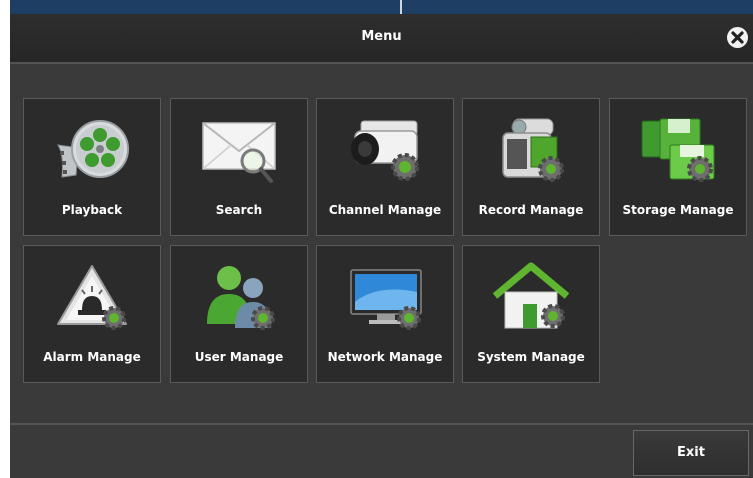 Image resolution: width=753 pixels, height=478 pixels. I want to click on title-bar: Menu, so click(381, 39).